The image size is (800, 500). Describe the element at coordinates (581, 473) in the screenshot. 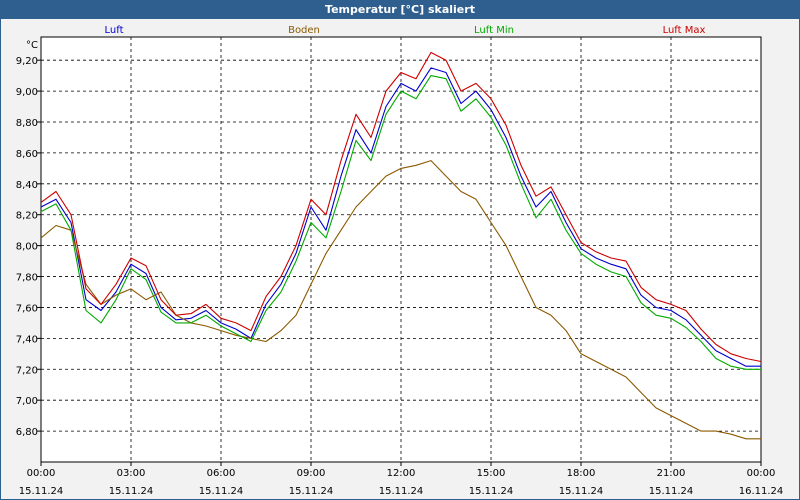

I see `x-tick-time: 18:00` at that location.